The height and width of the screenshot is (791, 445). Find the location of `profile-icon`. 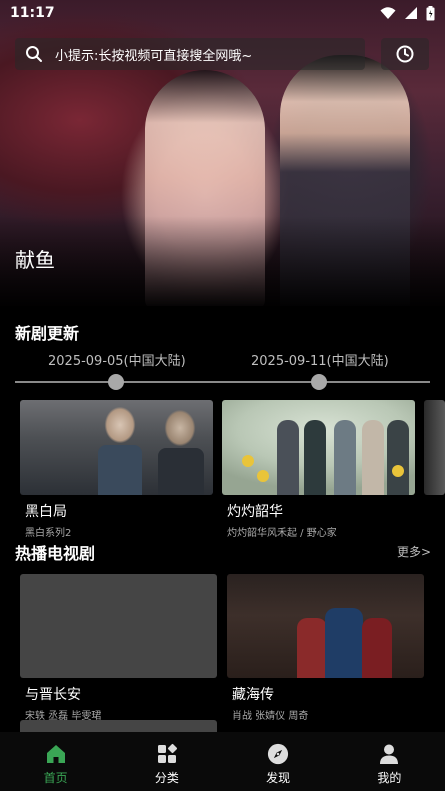

profile-icon is located at coordinates (389, 754).